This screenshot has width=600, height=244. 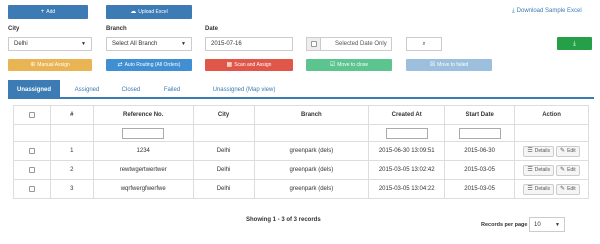 What do you see at coordinates (407, 151) in the screenshot?
I see `row-created-at: 2015-06-30 13:09:51` at bounding box center [407, 151].